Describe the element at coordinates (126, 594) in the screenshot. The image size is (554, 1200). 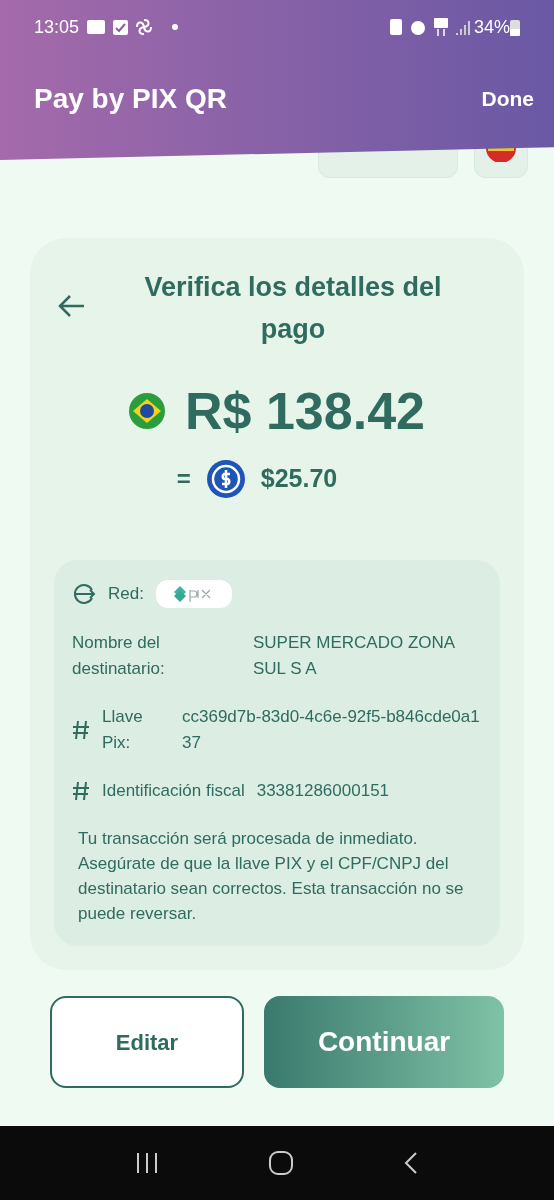
I see `network-label: Red:` at that location.